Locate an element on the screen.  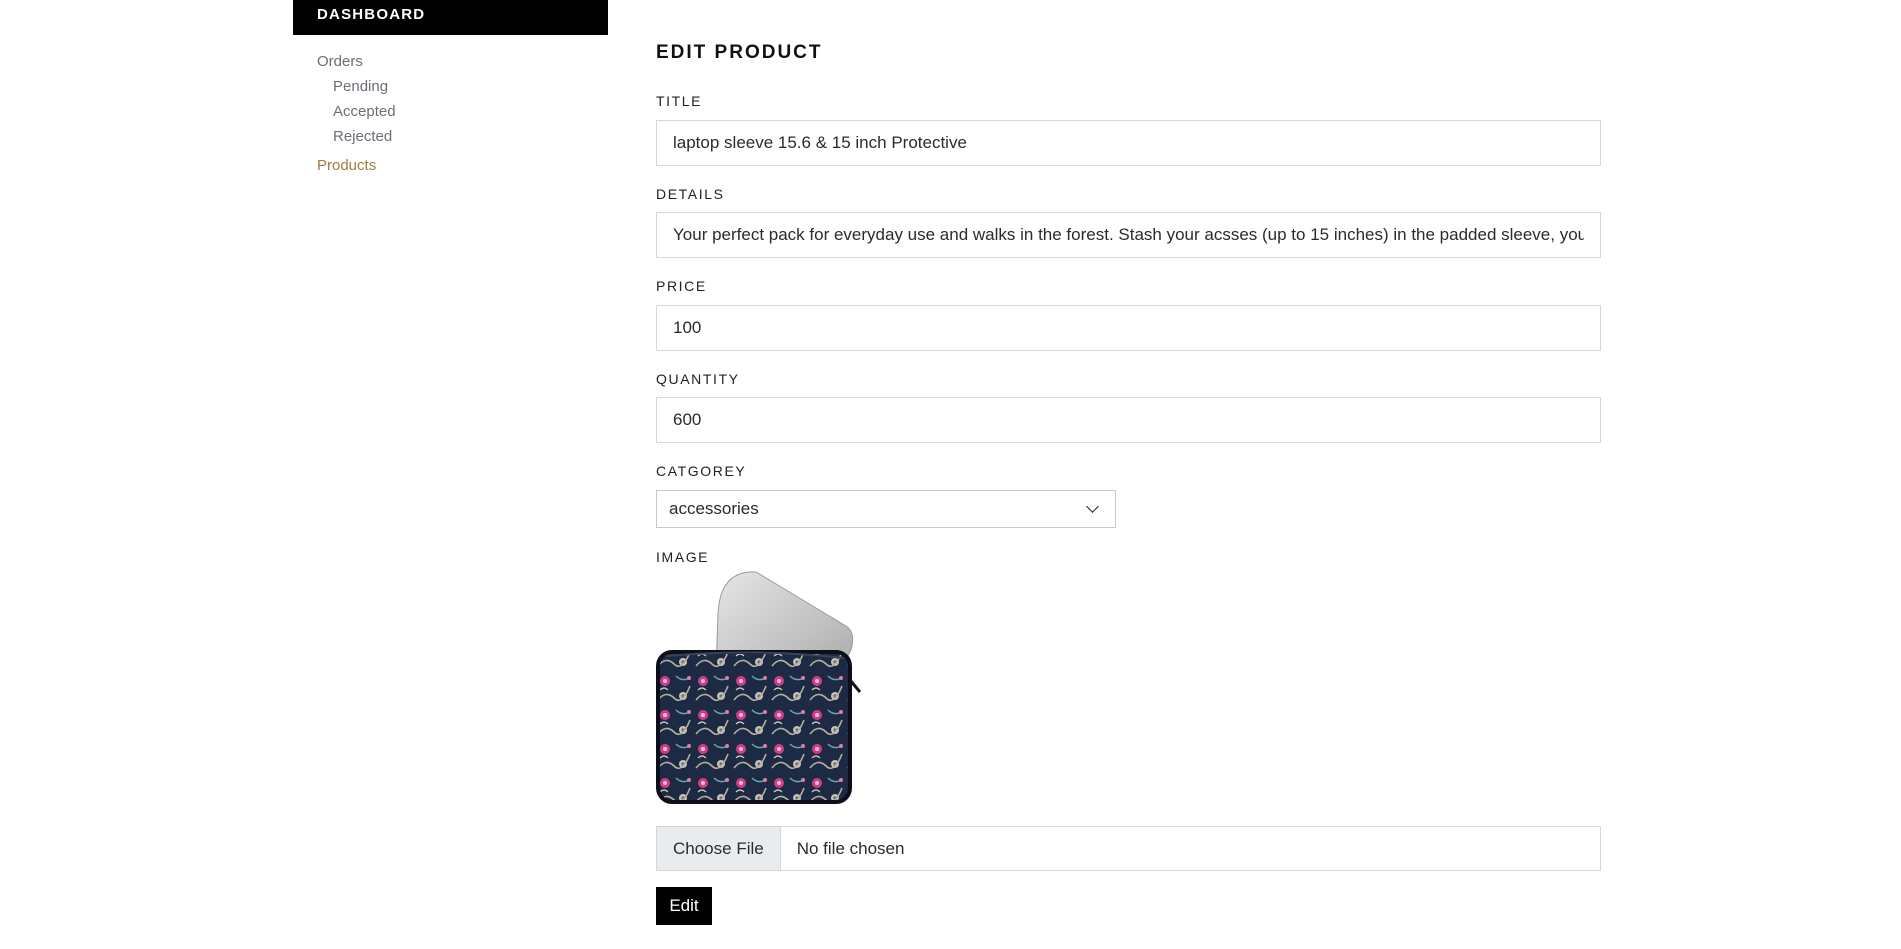
sidebar-item-pending: Pending is located at coordinates (360, 86).